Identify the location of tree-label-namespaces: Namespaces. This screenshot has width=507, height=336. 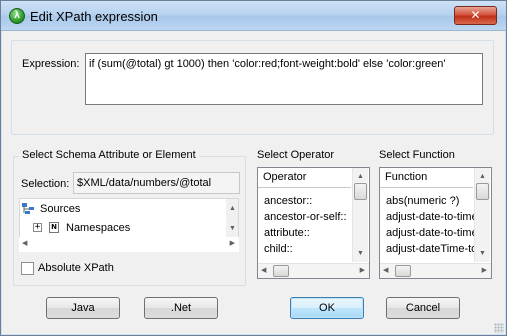
(98, 228).